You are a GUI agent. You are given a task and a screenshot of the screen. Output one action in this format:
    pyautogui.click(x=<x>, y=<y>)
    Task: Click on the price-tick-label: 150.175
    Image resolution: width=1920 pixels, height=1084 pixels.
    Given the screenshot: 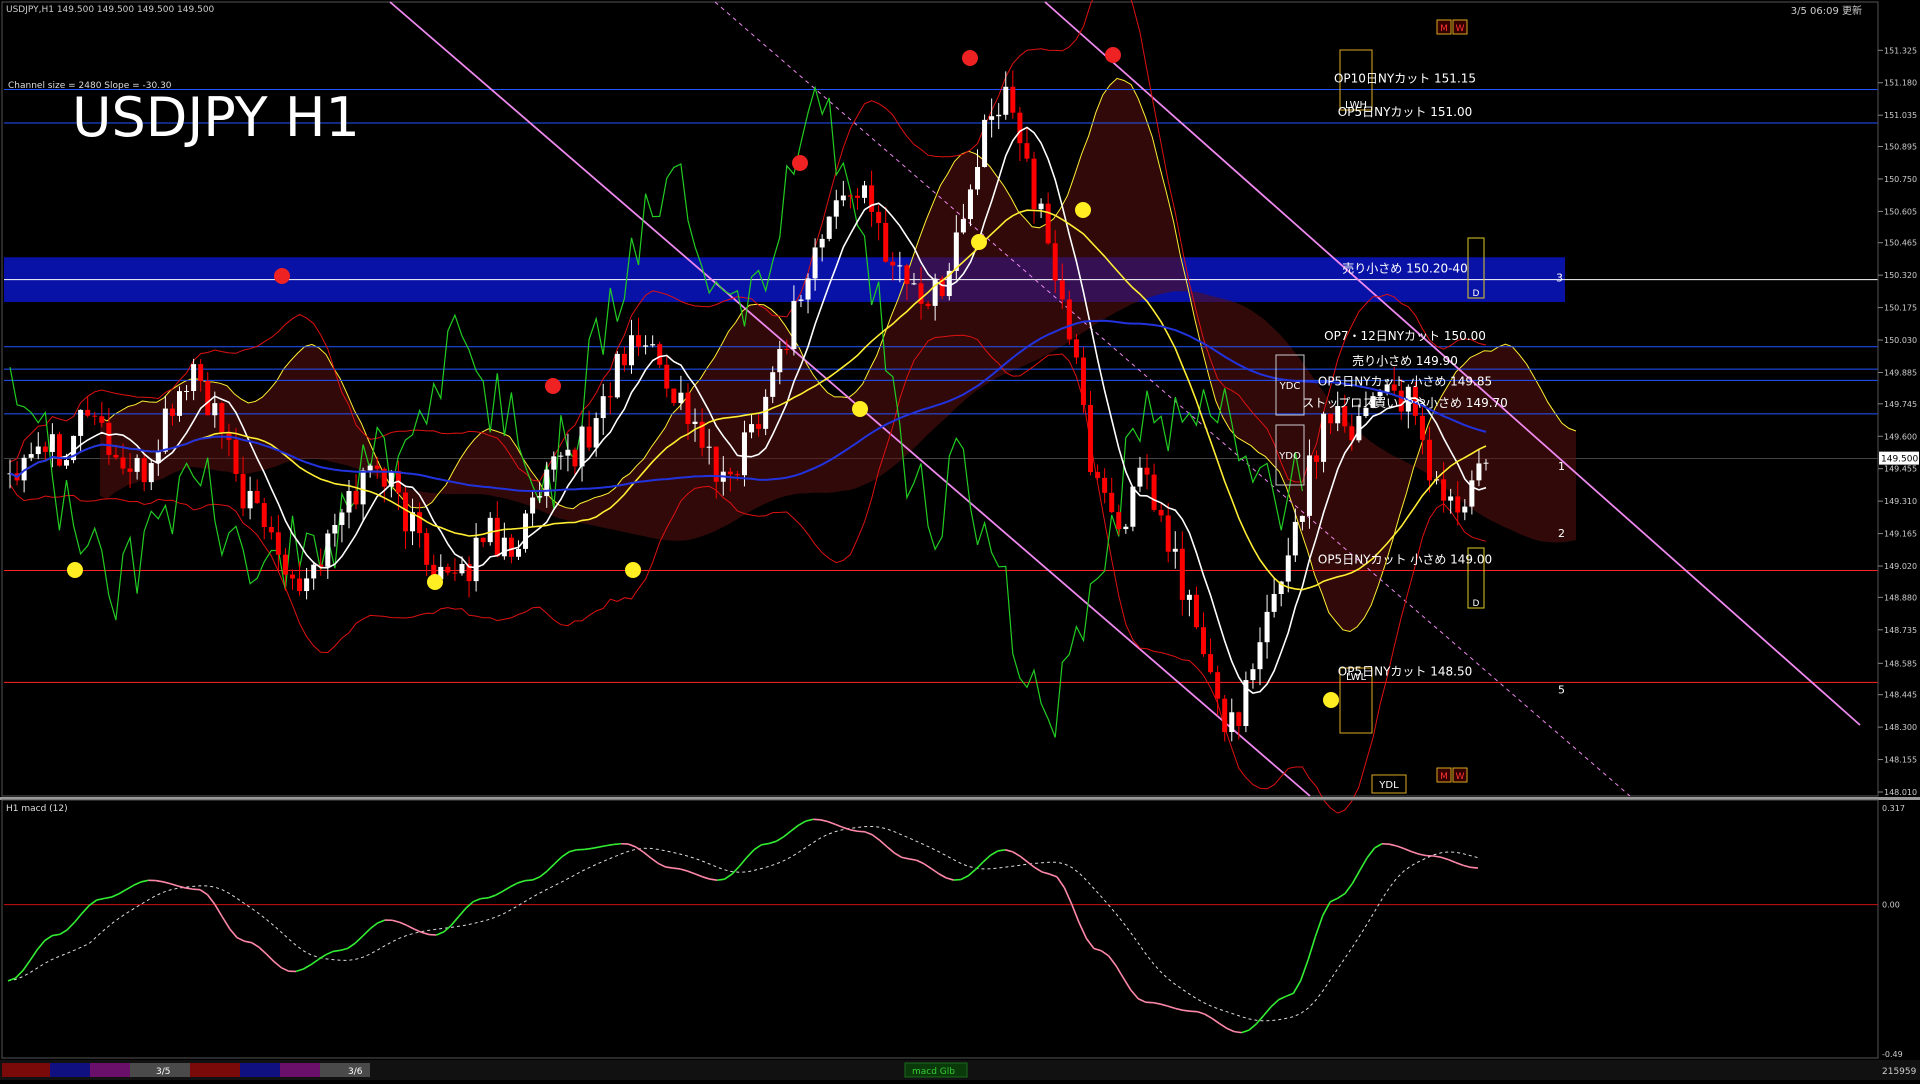 What is the action you would take?
    pyautogui.click(x=1900, y=308)
    